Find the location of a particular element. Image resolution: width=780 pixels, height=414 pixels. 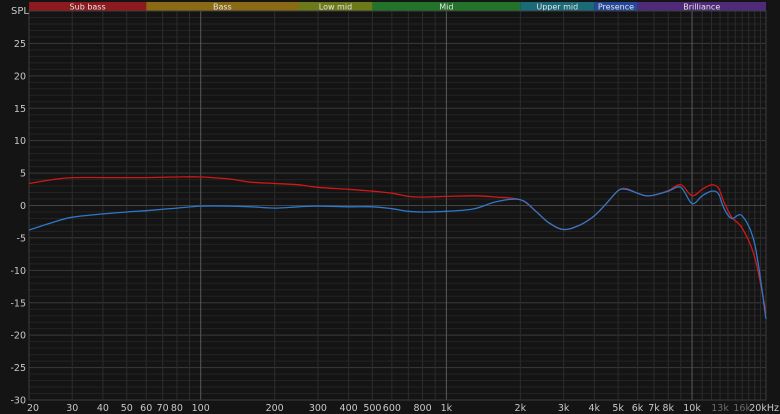

x-tick-label: 6k is located at coordinates (638, 408).